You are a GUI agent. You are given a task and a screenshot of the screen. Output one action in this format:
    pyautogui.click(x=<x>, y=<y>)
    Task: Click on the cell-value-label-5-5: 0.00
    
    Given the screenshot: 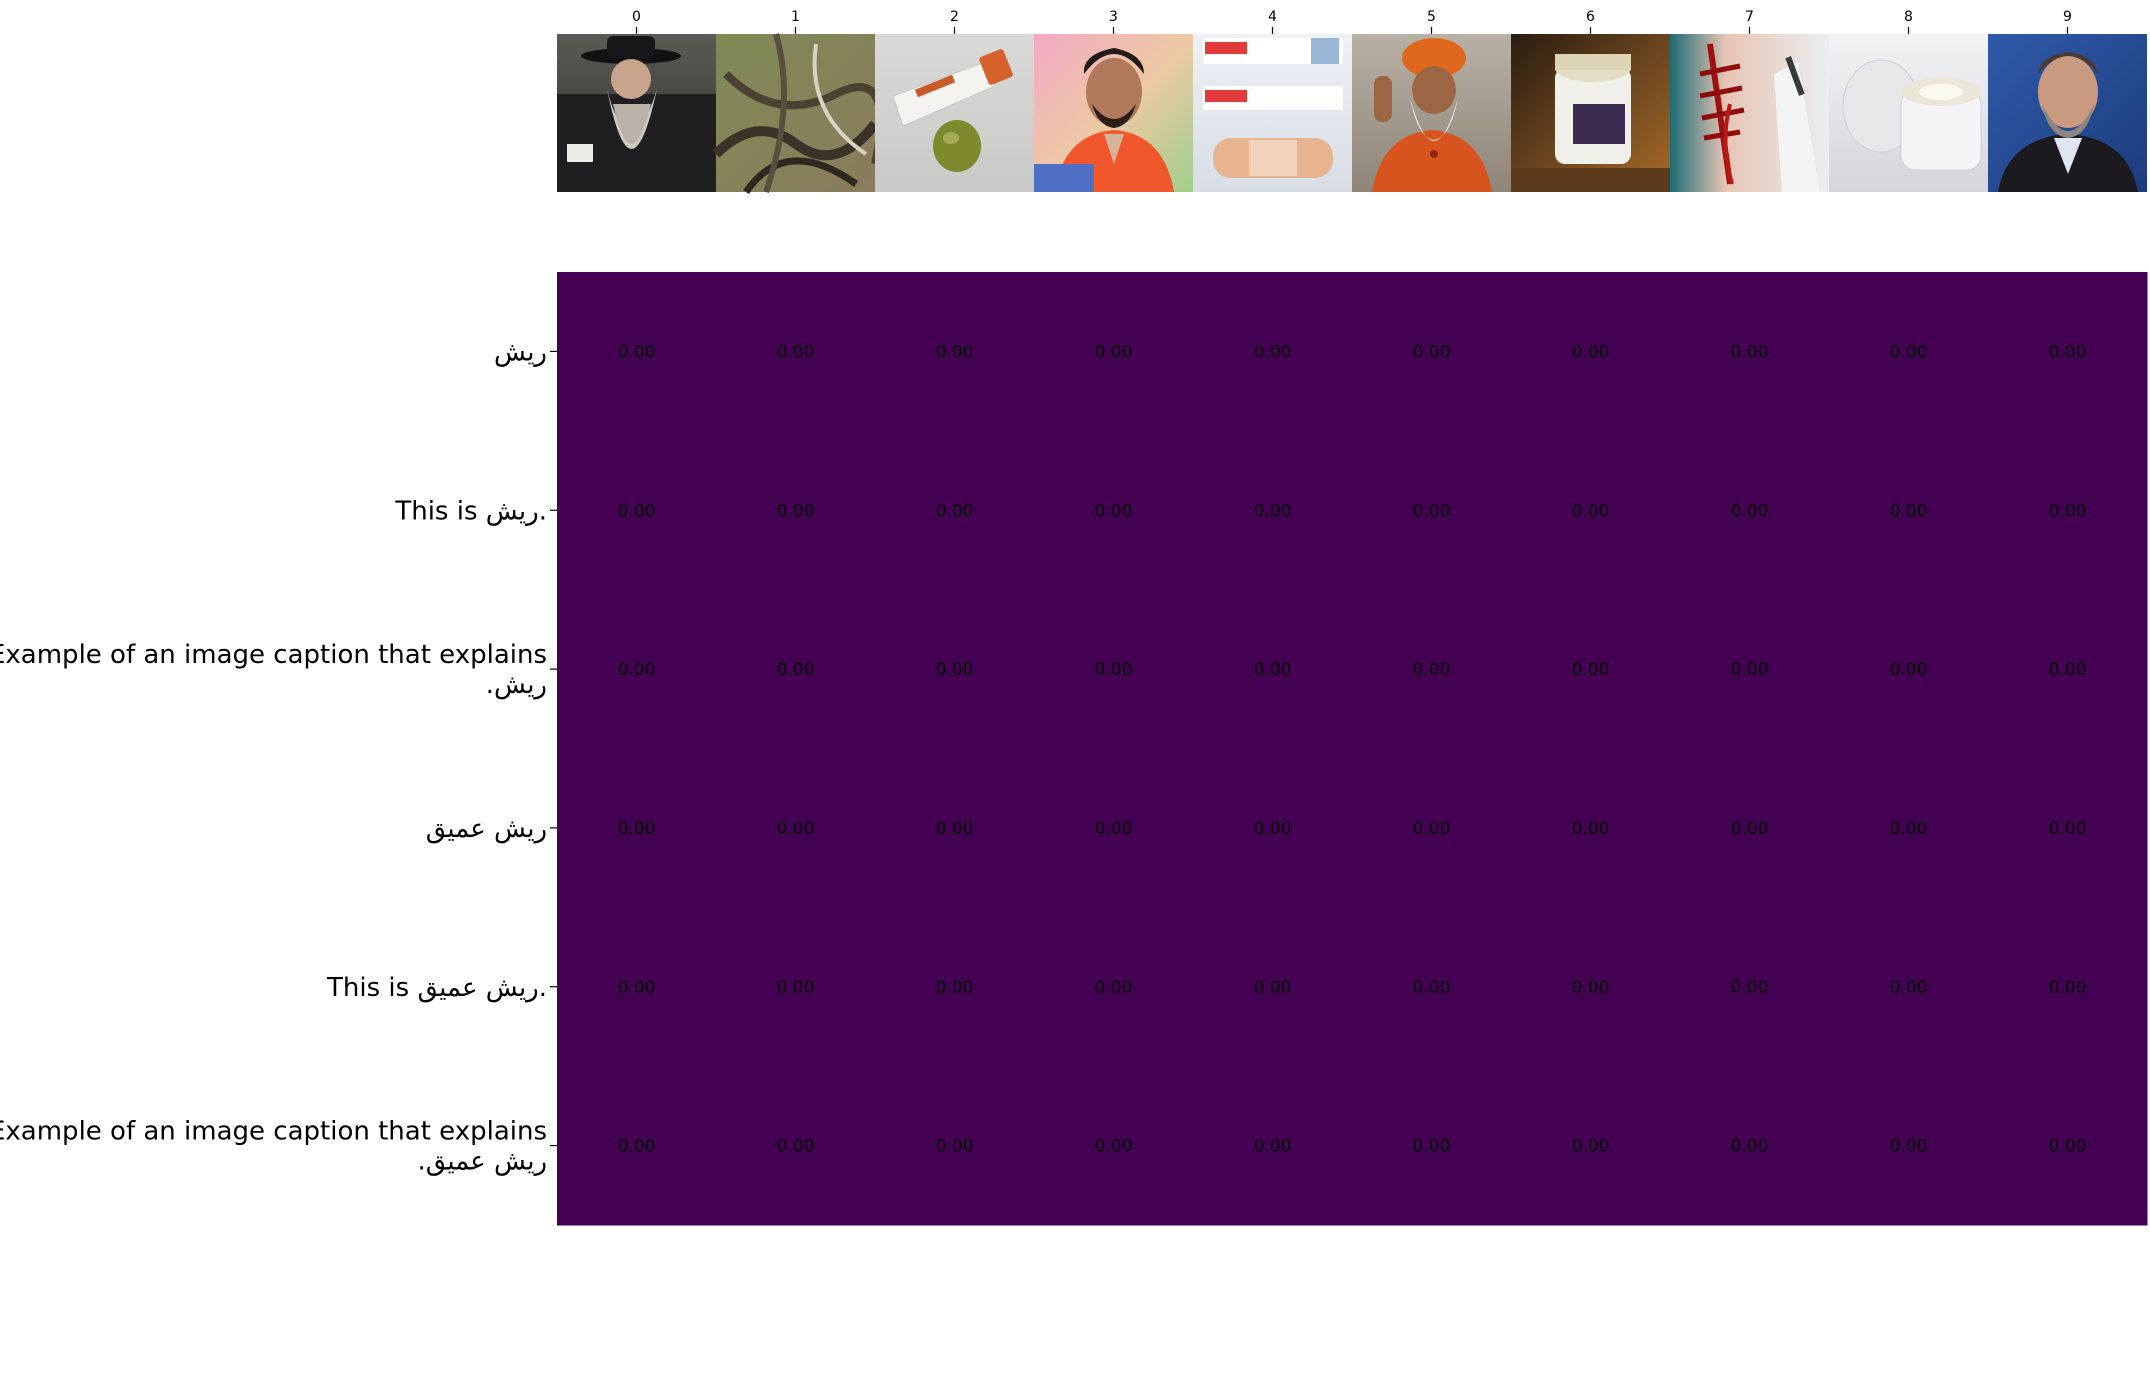 What is the action you would take?
    pyautogui.click(x=1432, y=1147)
    